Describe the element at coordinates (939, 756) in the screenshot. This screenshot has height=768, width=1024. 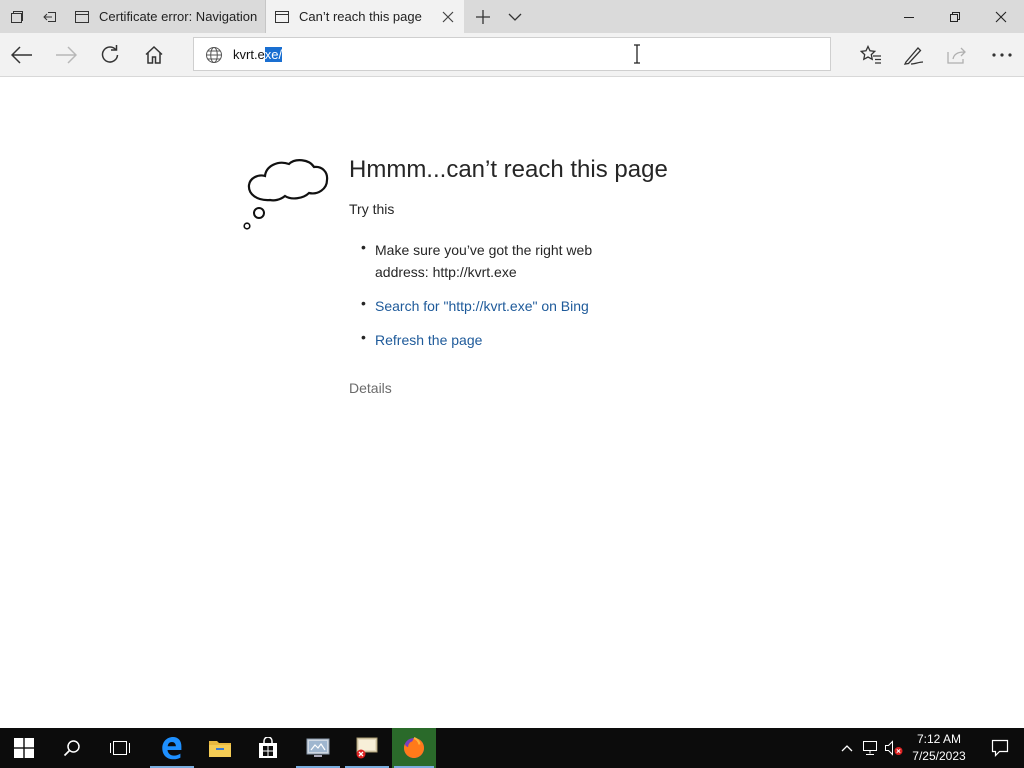
I see `clock-date: 7/25/2023` at that location.